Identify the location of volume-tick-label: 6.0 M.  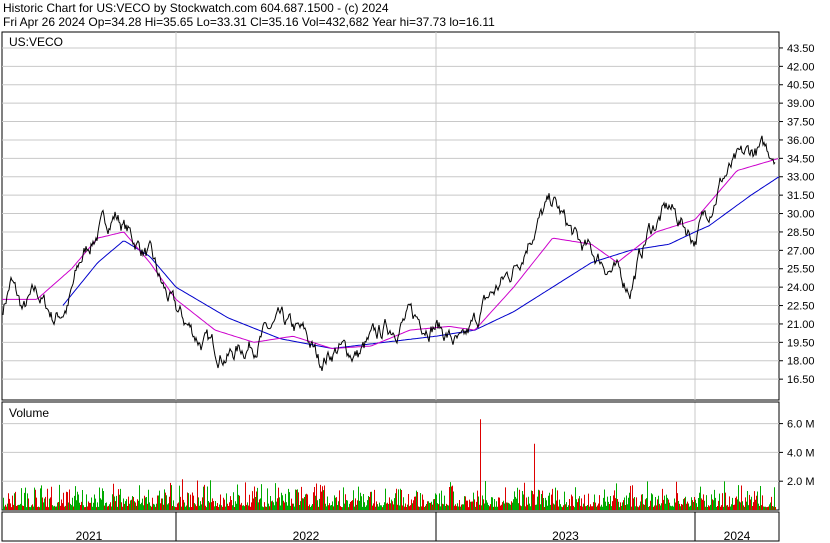
(801, 425).